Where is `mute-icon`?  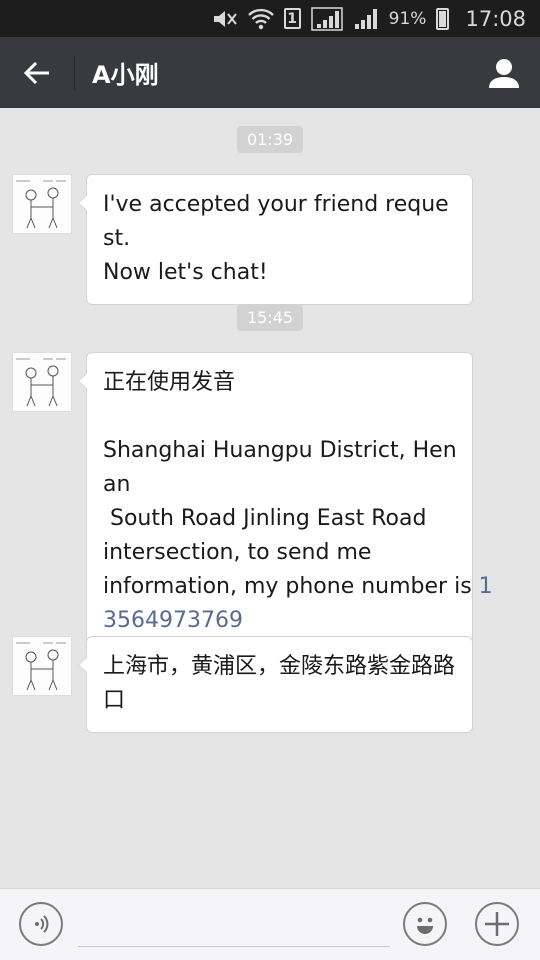
mute-icon is located at coordinates (225, 19).